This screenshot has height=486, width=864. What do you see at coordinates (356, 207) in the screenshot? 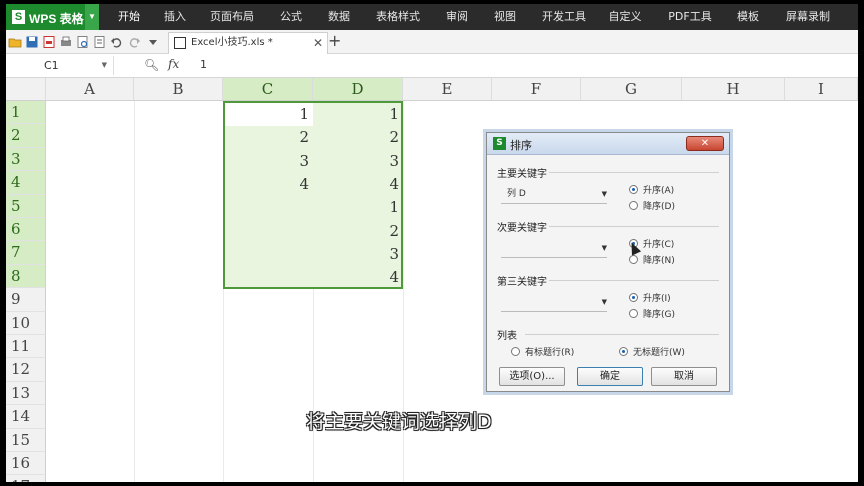
I see `cell-d5: 1` at bounding box center [356, 207].